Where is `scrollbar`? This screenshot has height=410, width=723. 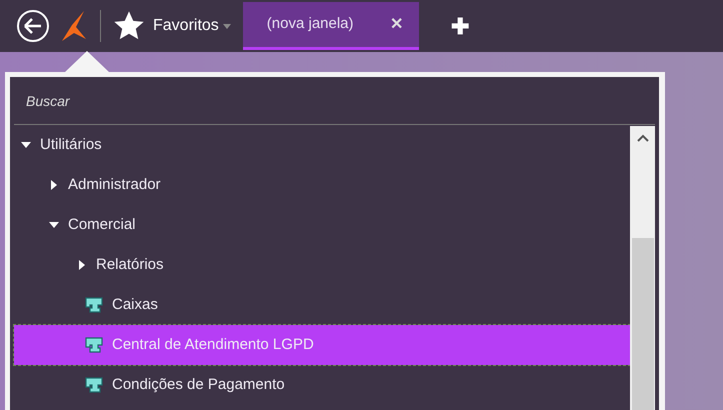 scrollbar is located at coordinates (642, 268).